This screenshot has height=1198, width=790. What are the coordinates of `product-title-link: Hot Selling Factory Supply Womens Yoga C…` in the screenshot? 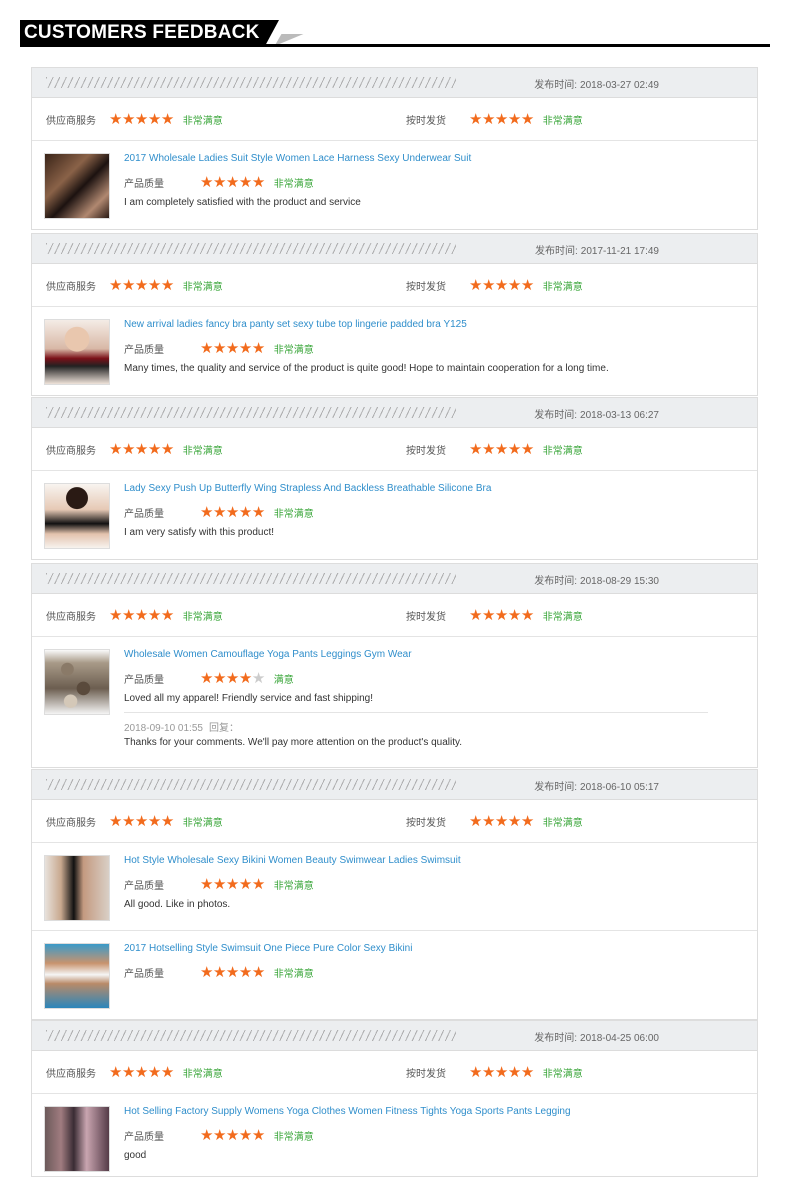 It's located at (347, 1111).